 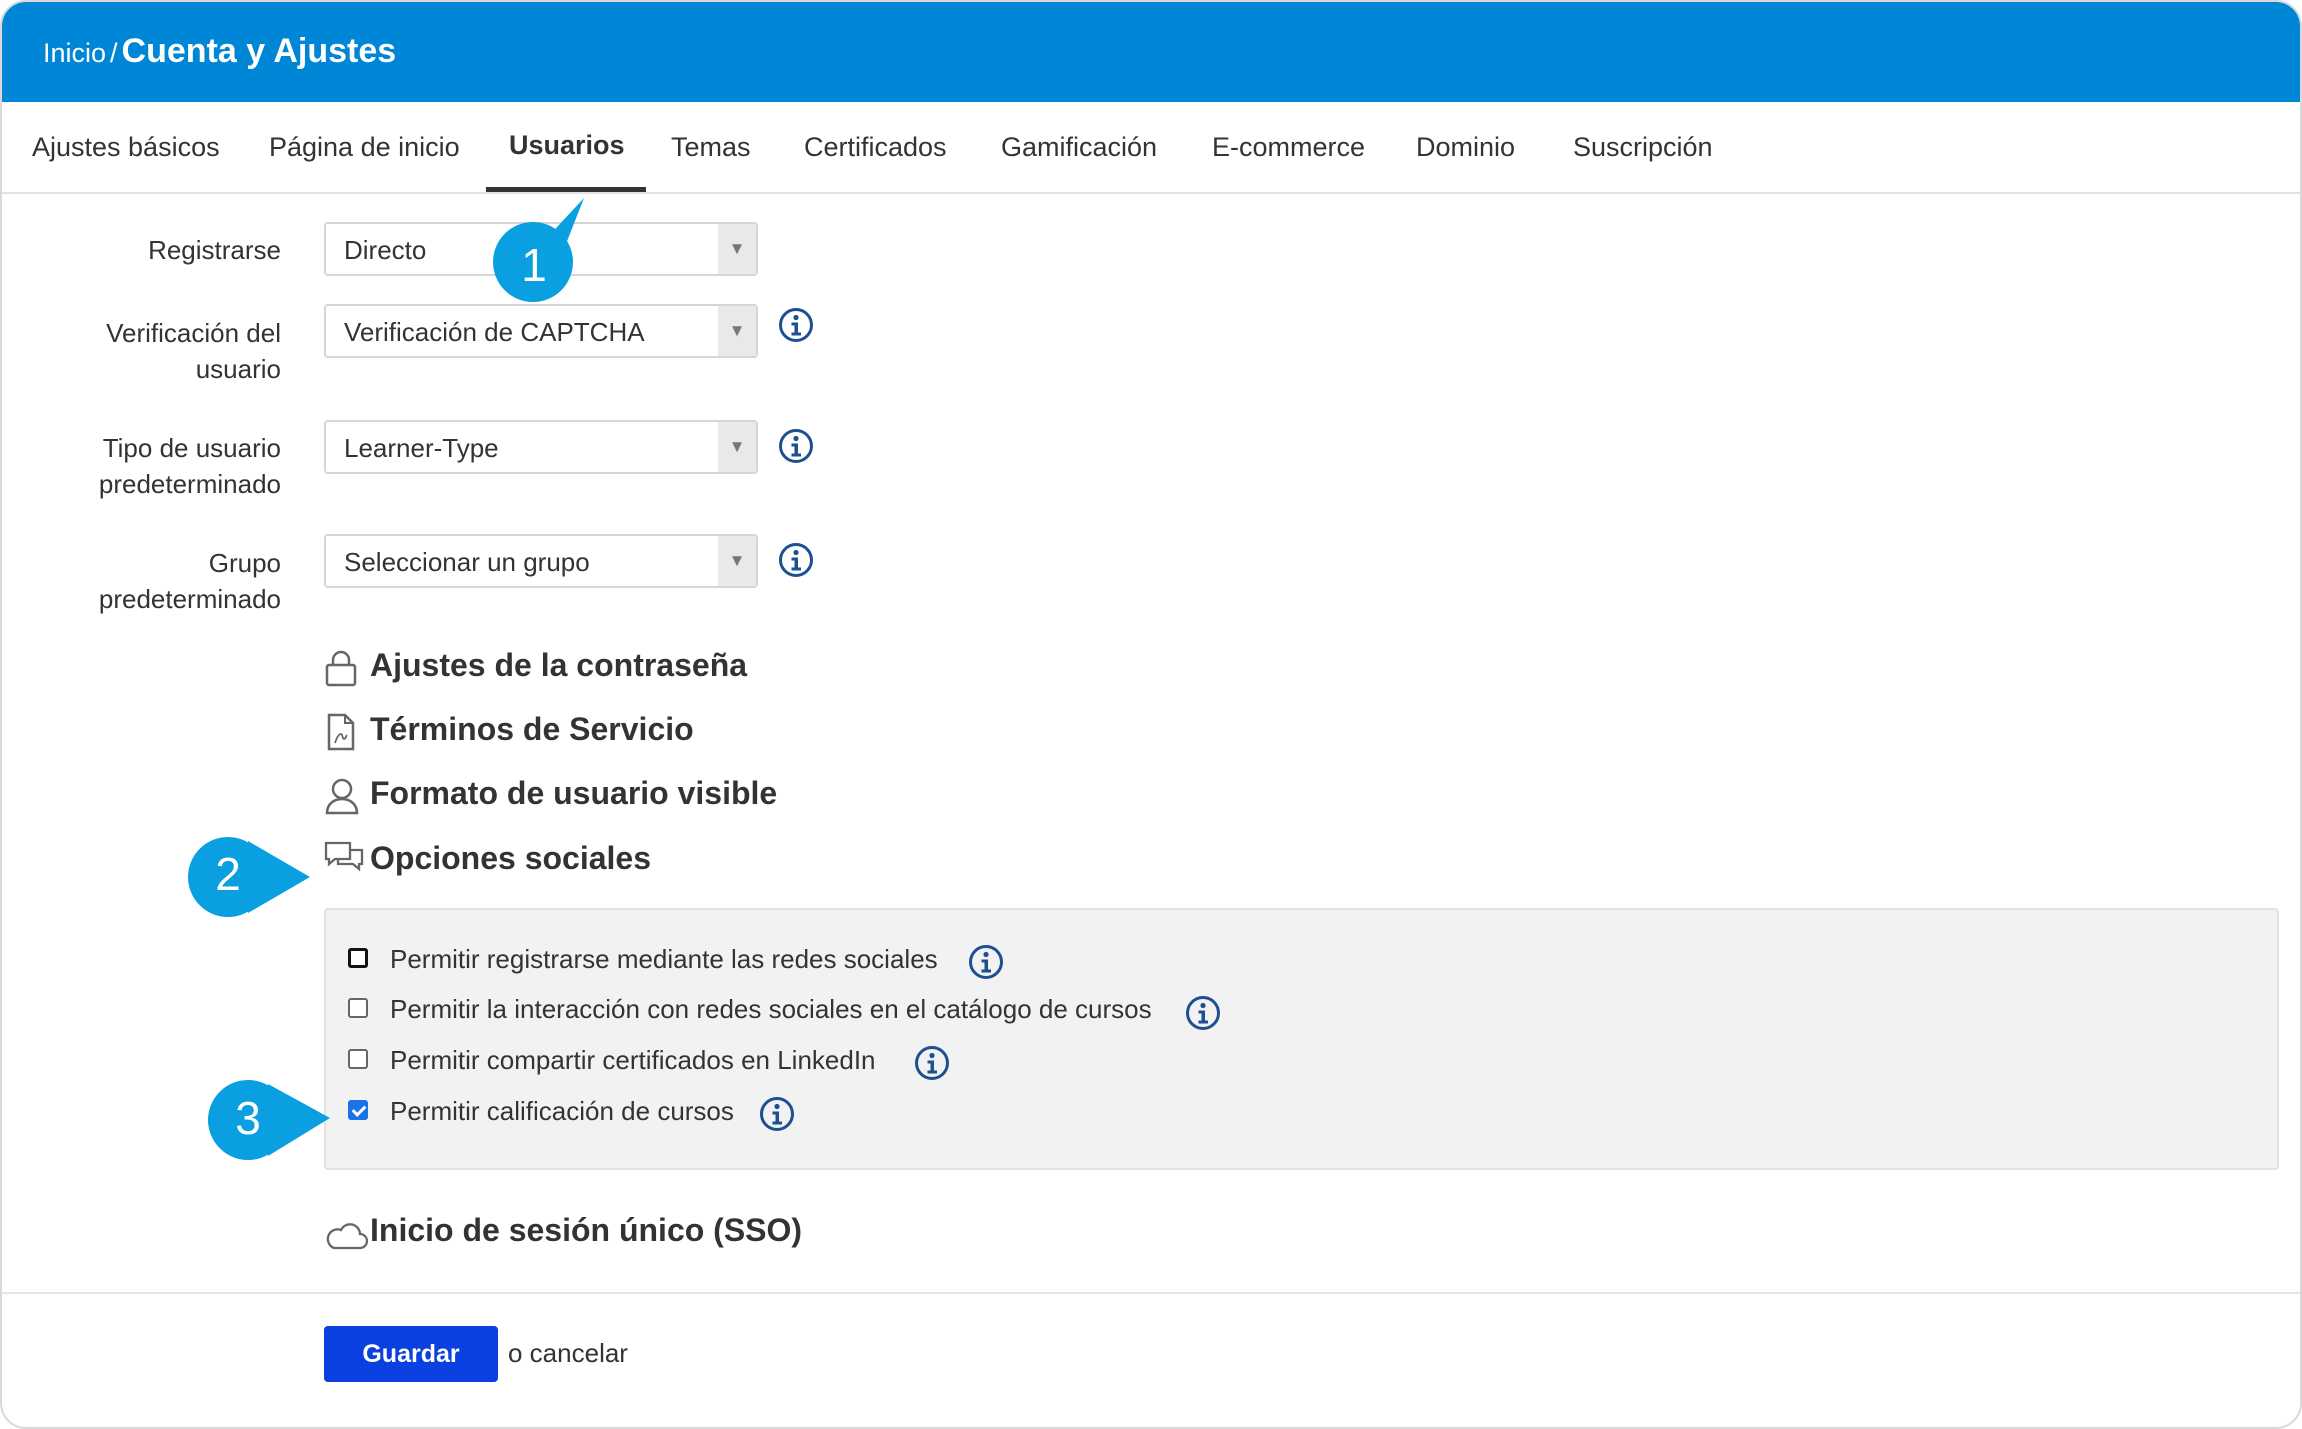 What do you see at coordinates (567, 145) in the screenshot?
I see `tab-usuarios: Usuarios` at bounding box center [567, 145].